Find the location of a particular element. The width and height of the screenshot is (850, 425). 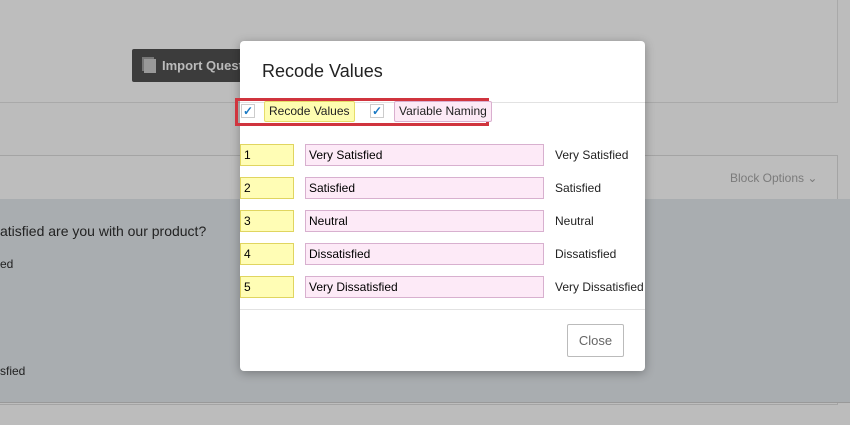

recode-row: Satisfied is located at coordinates (442, 188).